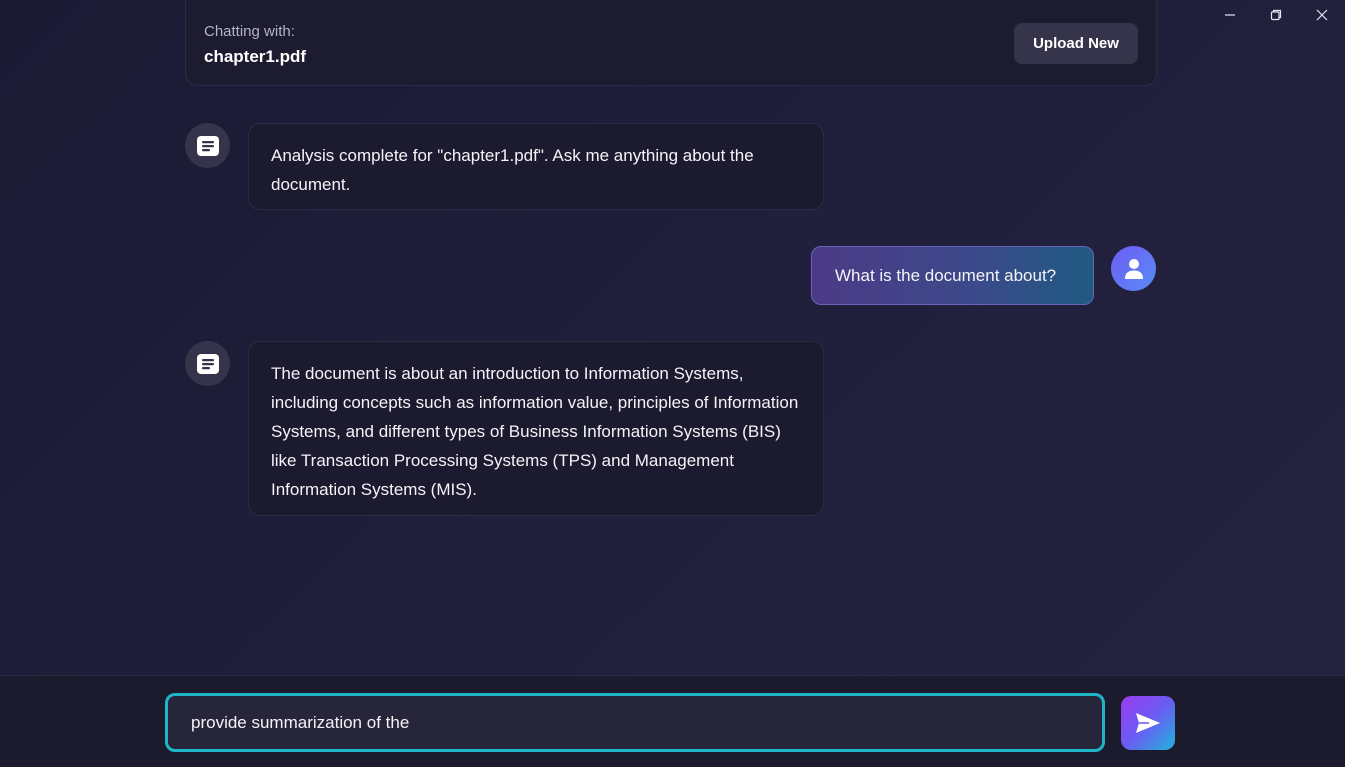 The image size is (1345, 767). Describe the element at coordinates (635, 722) in the screenshot. I see `message-input` at that location.